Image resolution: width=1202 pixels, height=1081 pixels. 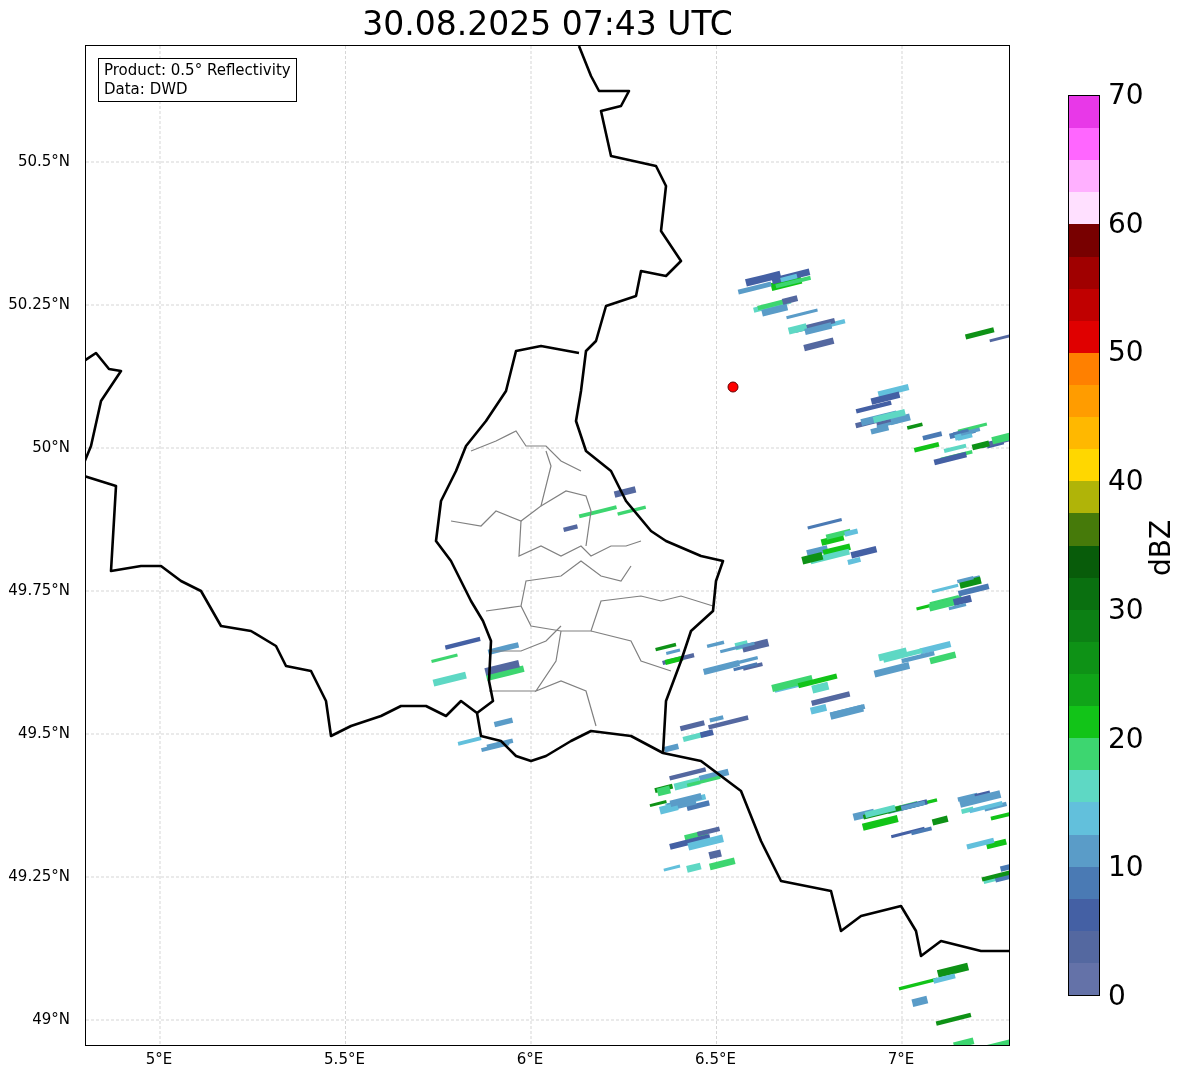 I want to click on latitude-label: 50°N, so click(x=51, y=447).